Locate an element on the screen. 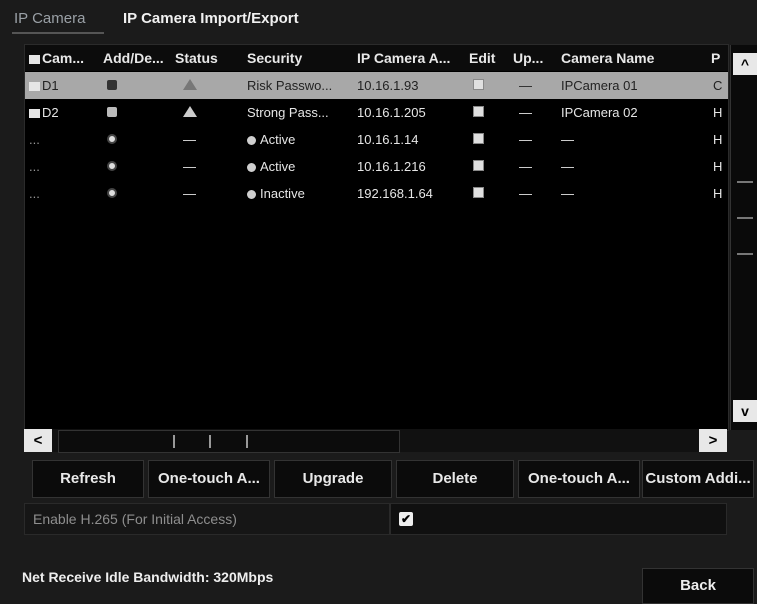 The width and height of the screenshot is (757, 604). camera-no: D2 is located at coordinates (64, 112).